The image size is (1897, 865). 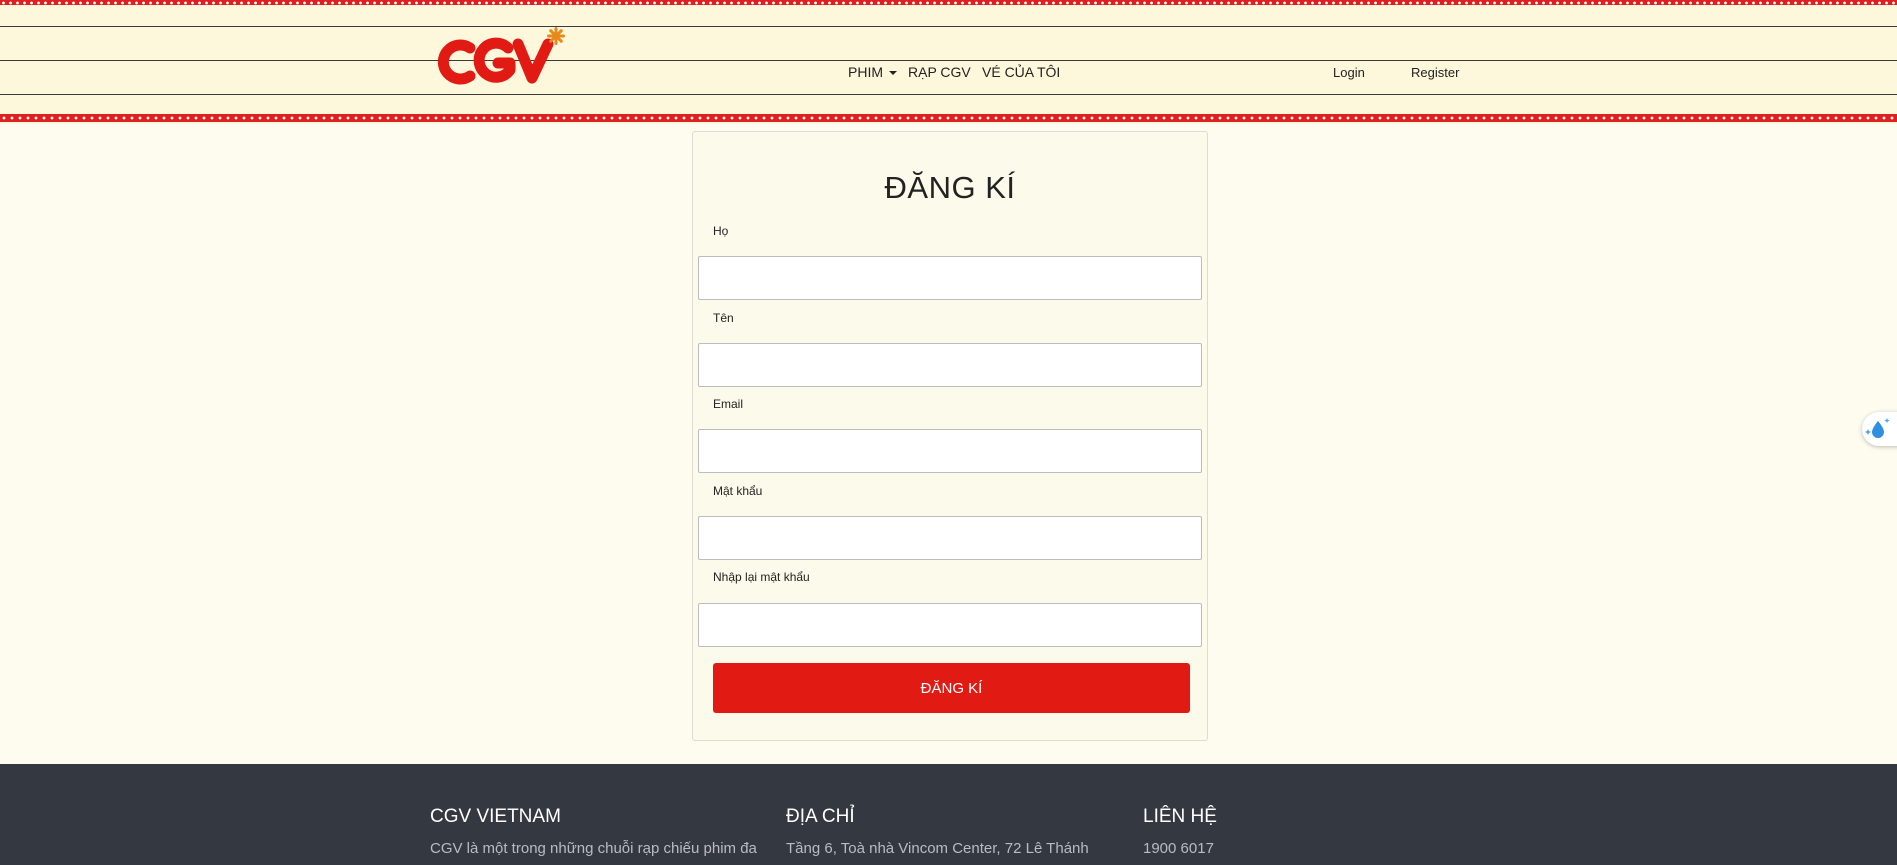 What do you see at coordinates (1349, 72) in the screenshot?
I see `login-link: Login` at bounding box center [1349, 72].